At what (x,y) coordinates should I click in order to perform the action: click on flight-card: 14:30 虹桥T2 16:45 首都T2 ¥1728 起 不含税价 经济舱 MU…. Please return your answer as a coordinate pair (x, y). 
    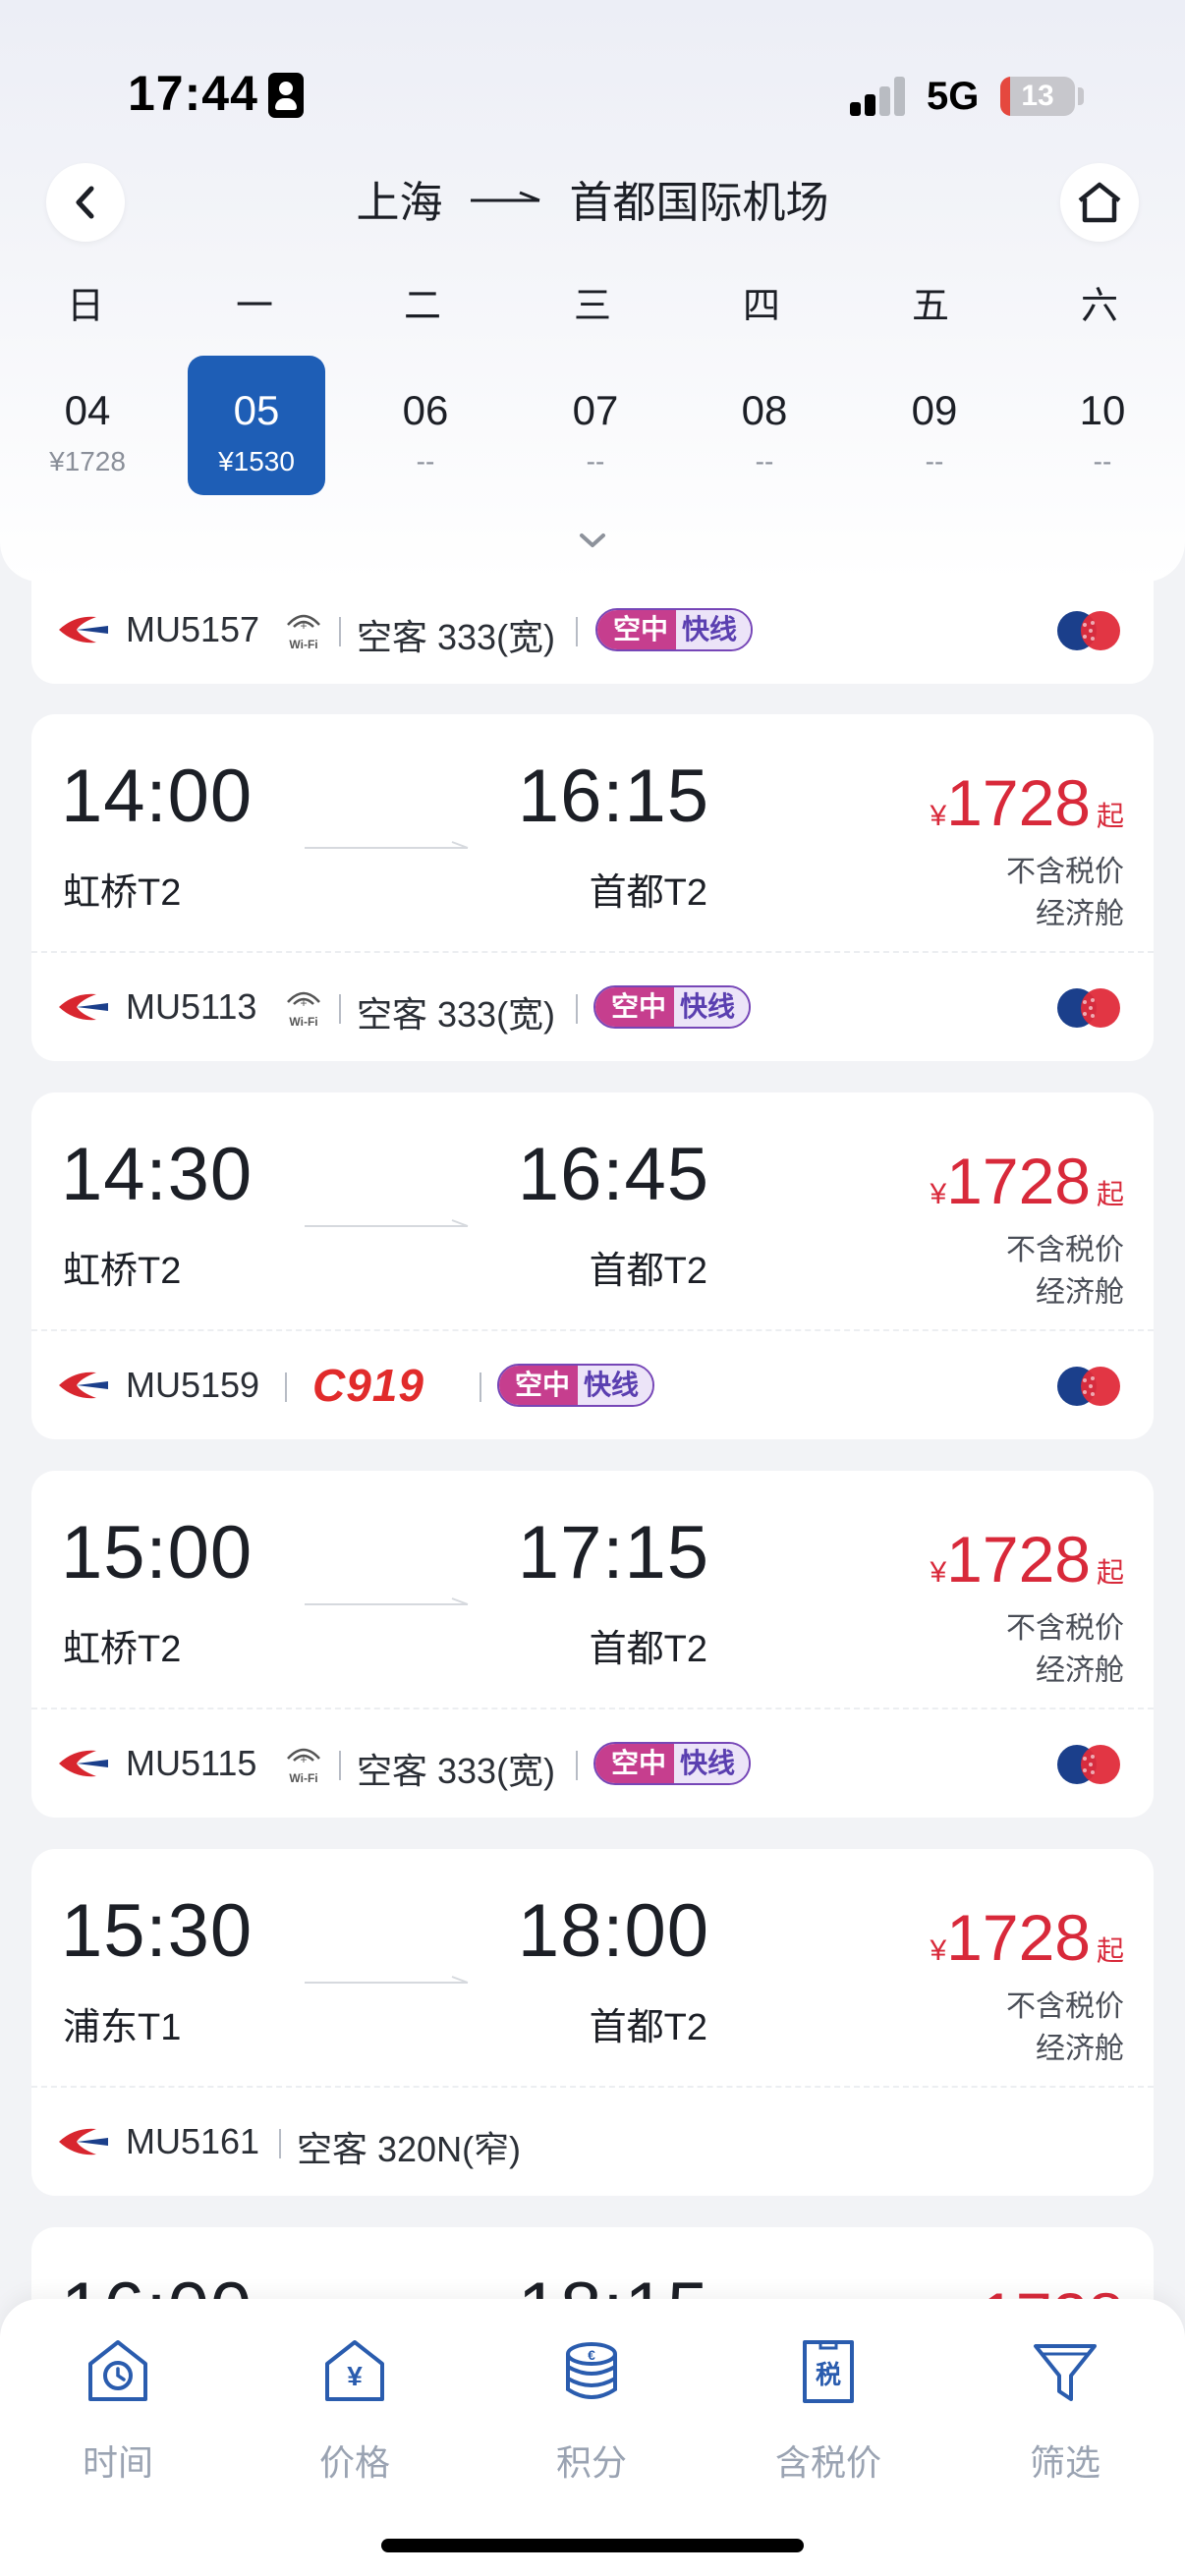
    Looking at the image, I should click on (592, 1265).